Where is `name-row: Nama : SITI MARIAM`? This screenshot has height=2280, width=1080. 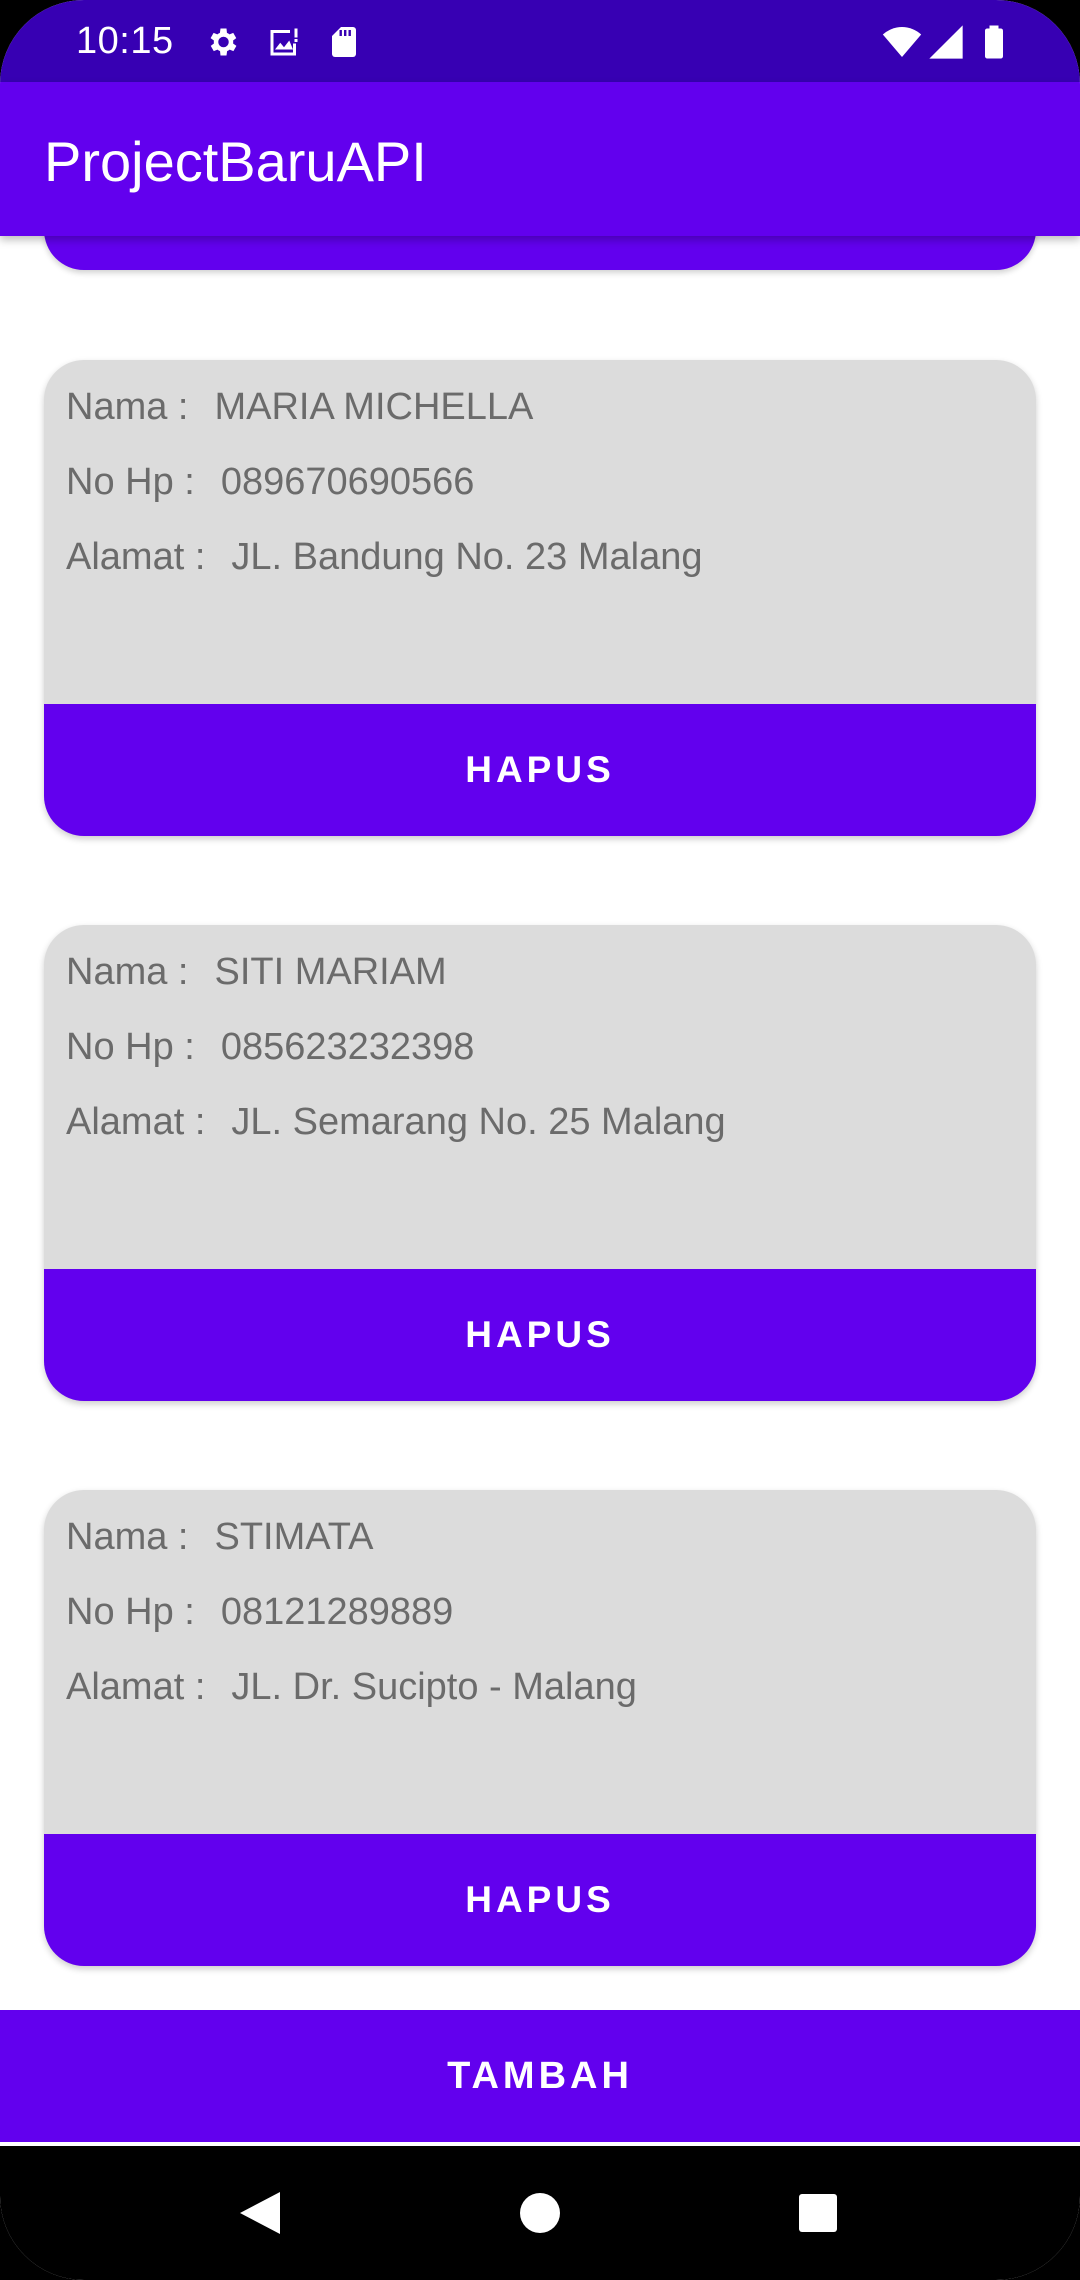 name-row: Nama : SITI MARIAM is located at coordinates (256, 972).